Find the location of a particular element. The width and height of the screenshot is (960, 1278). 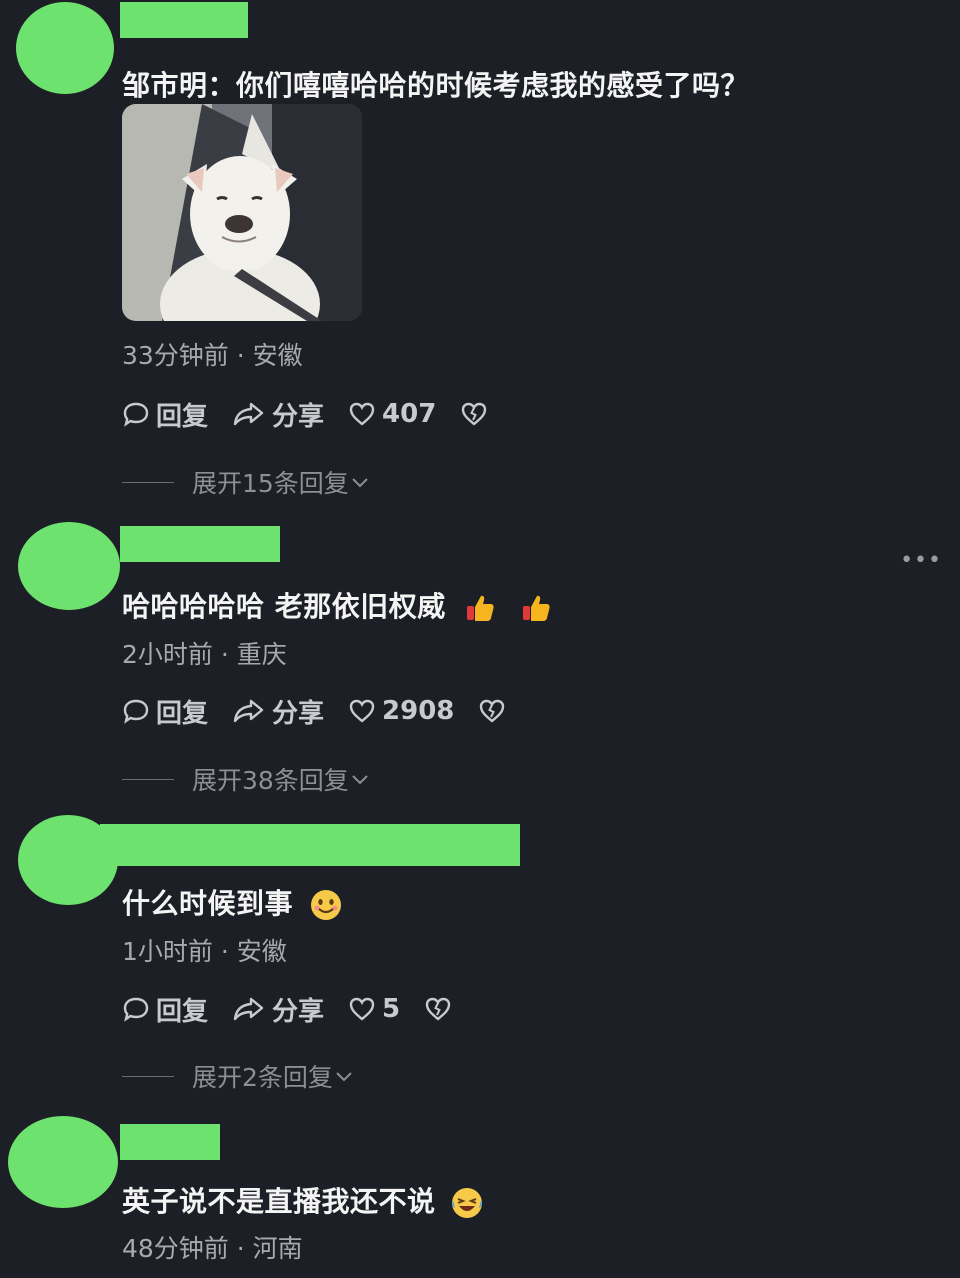

like-count: 5 is located at coordinates (391, 1009).